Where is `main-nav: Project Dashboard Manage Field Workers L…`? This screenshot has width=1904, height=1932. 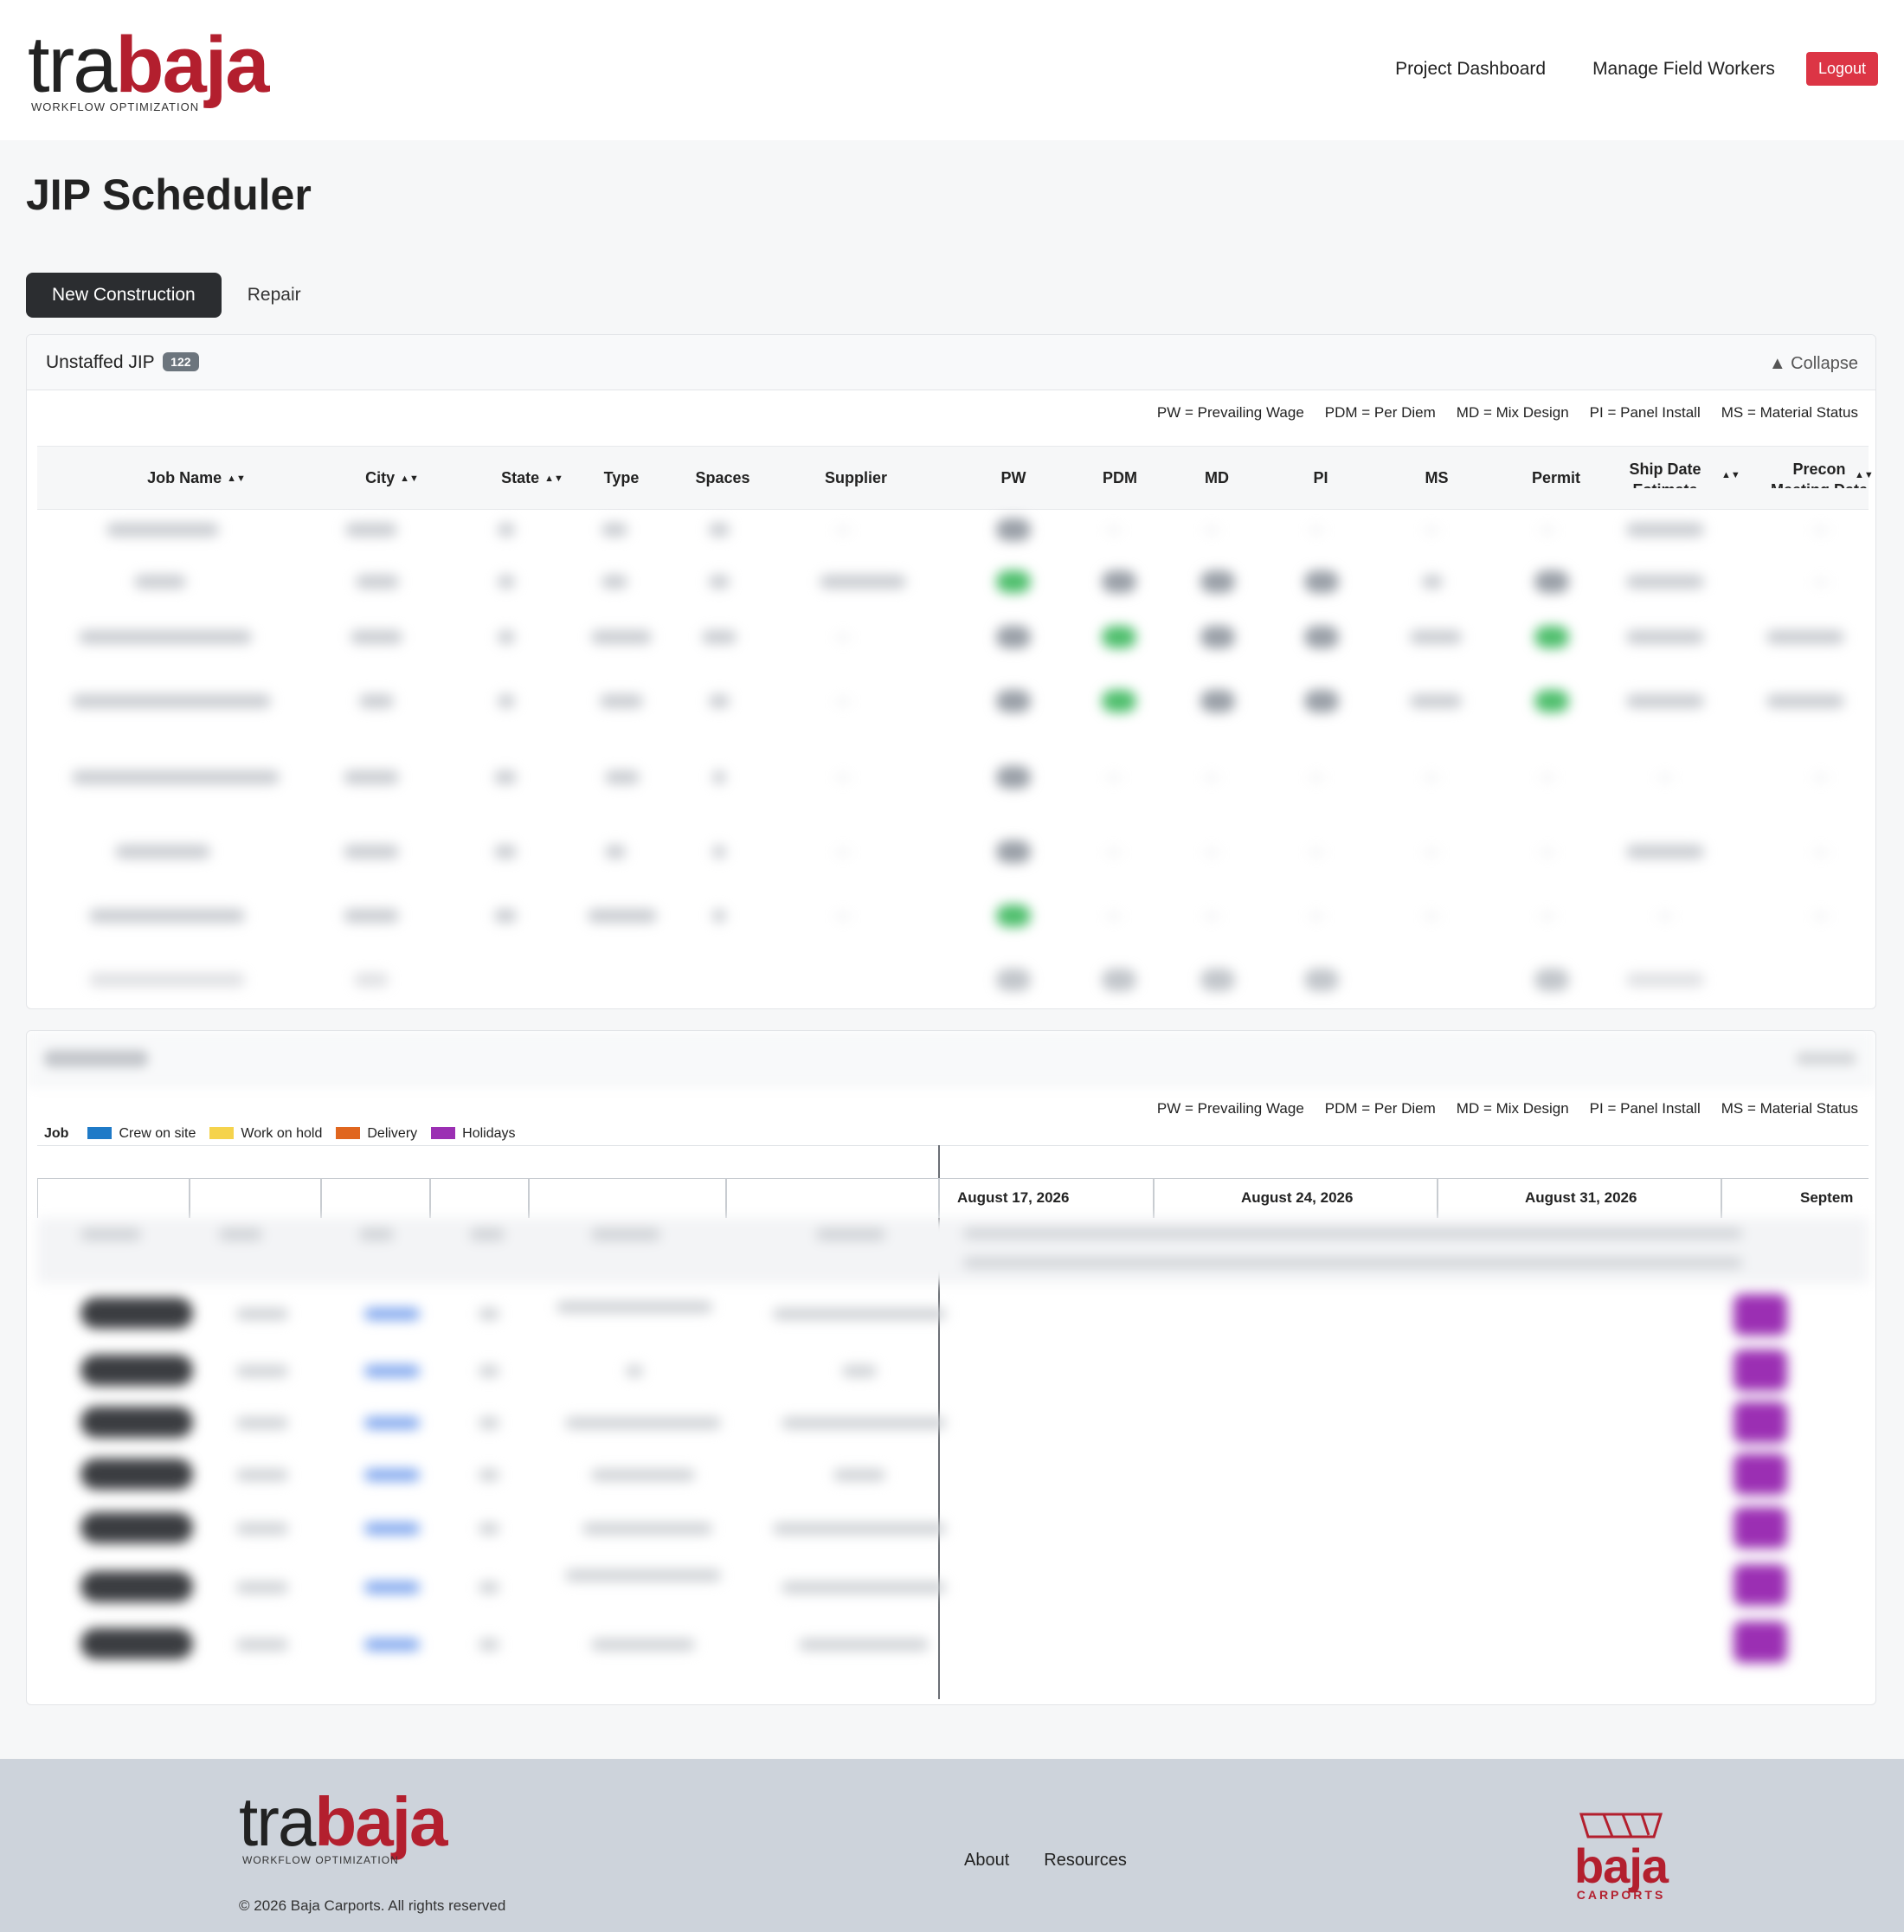 main-nav: Project Dashboard Manage Field Workers L… is located at coordinates (1636, 69).